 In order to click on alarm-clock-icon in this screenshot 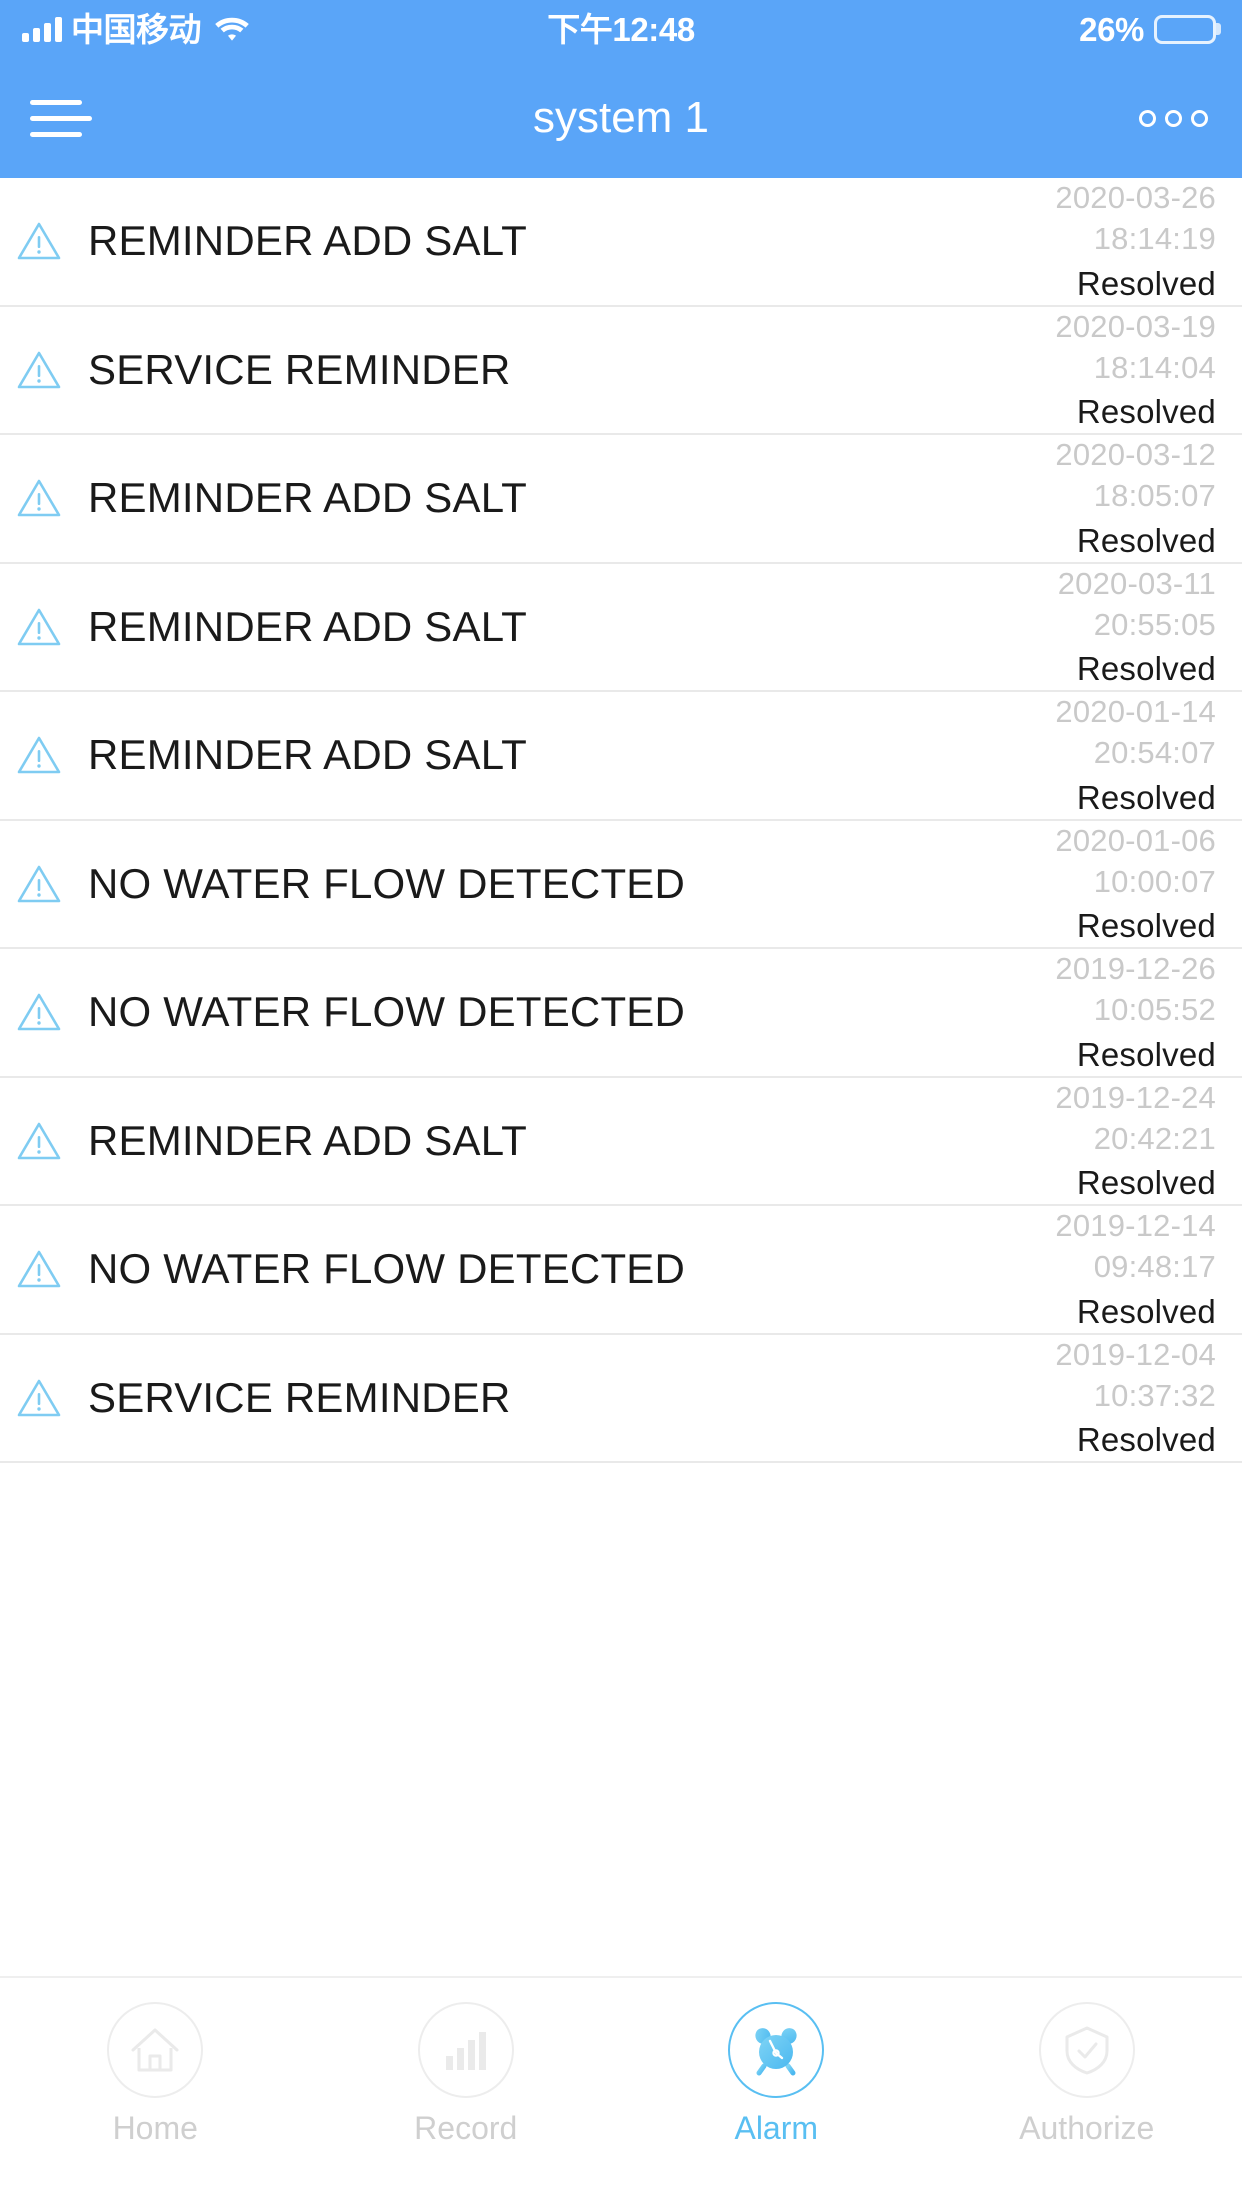, I will do `click(776, 2052)`.